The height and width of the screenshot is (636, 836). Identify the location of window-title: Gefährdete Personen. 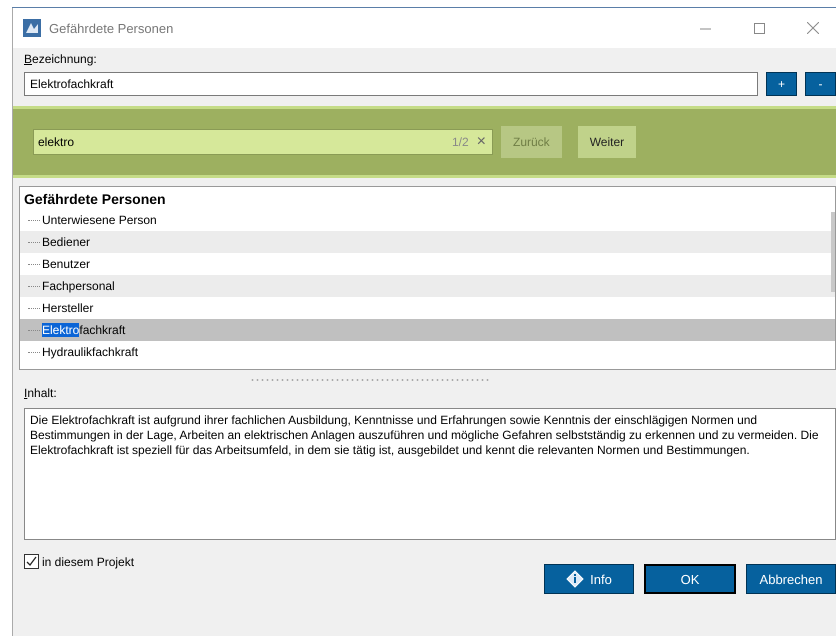
(111, 28).